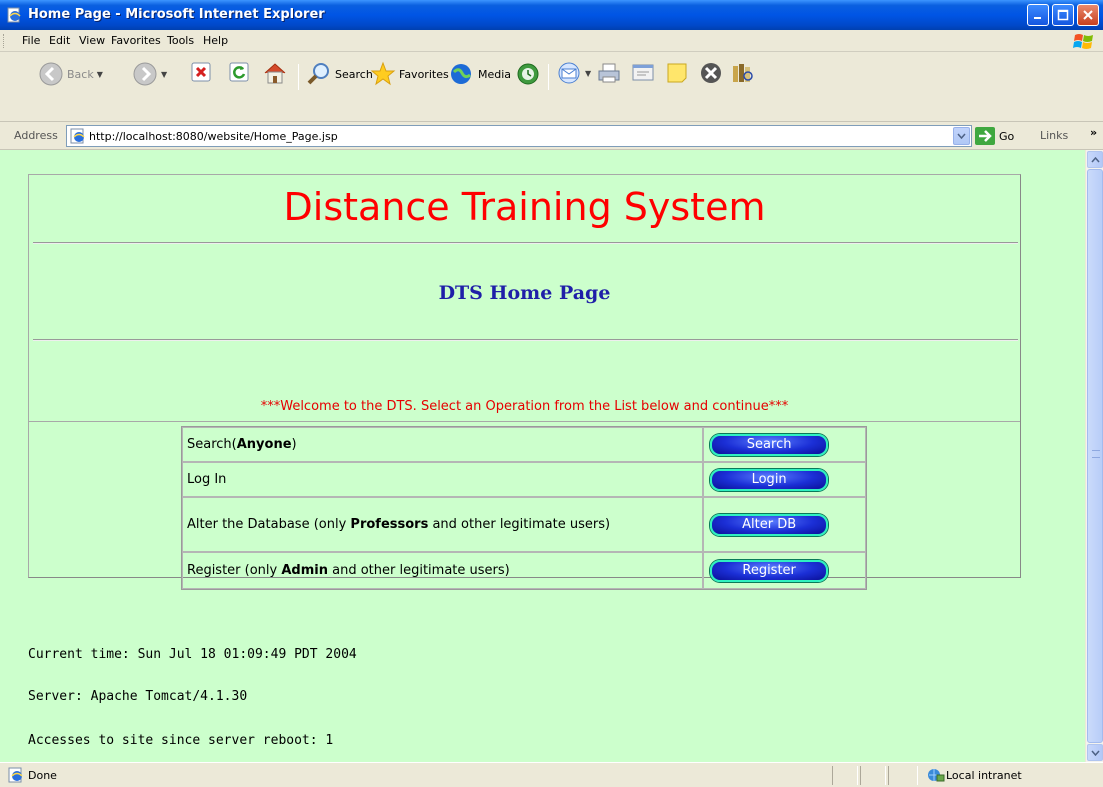 This screenshot has height=787, width=1103. Describe the element at coordinates (551, 15) in the screenshot. I see `title-bar: Home Page - Microsoft Internet Explorer` at that location.